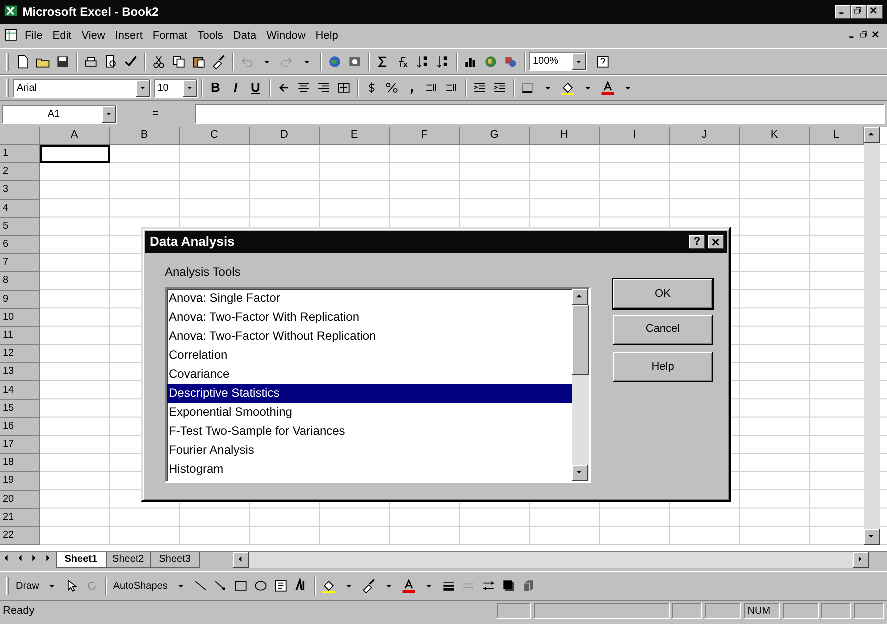 Image resolution: width=887 pixels, height=624 pixels. I want to click on font-dropdown: Arial, so click(82, 88).